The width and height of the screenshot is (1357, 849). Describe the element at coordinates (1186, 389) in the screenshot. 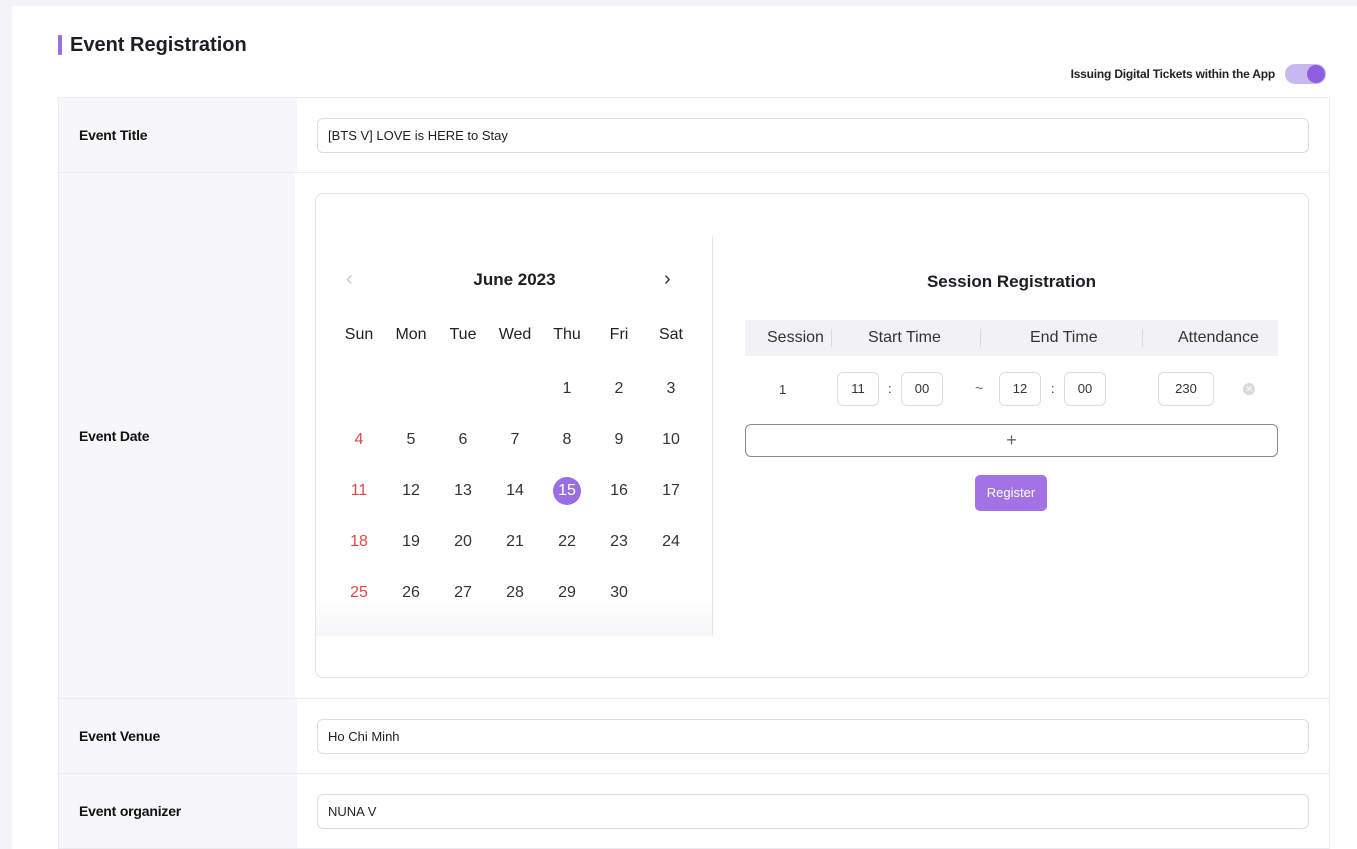

I see `attendance-input: 230` at that location.